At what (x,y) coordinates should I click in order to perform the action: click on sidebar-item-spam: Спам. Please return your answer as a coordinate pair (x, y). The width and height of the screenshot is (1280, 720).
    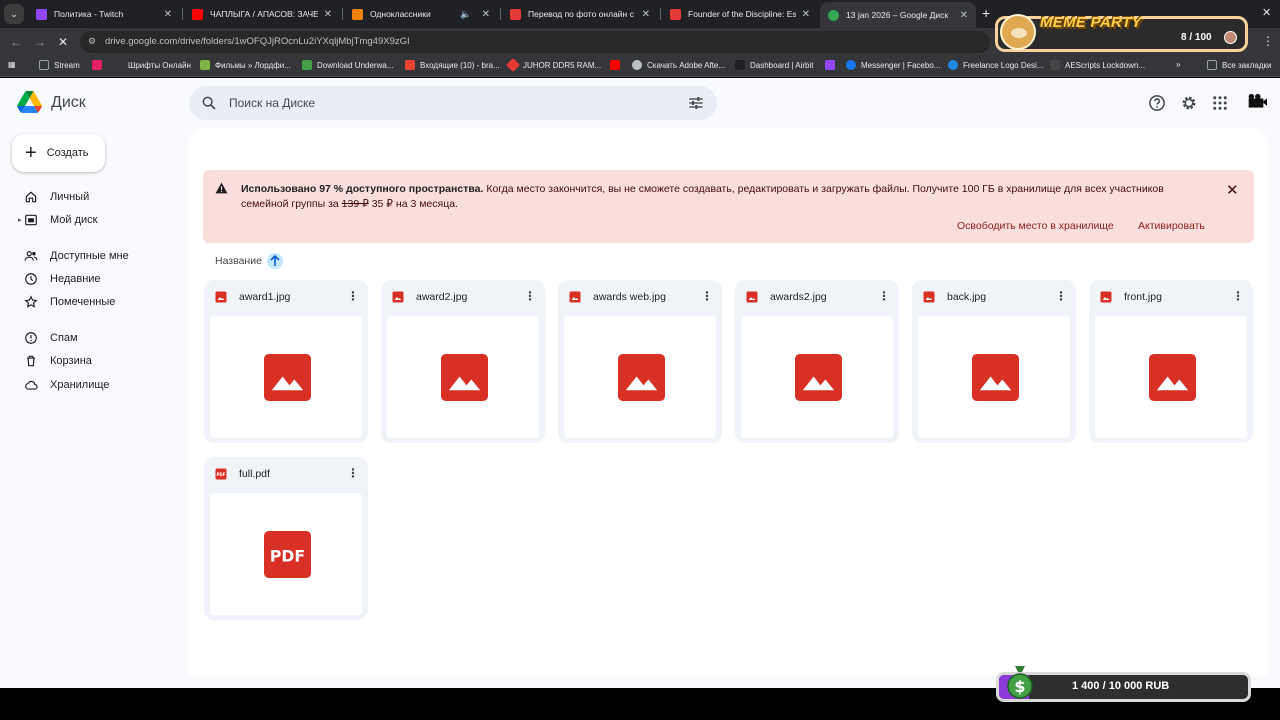
    Looking at the image, I should click on (51, 338).